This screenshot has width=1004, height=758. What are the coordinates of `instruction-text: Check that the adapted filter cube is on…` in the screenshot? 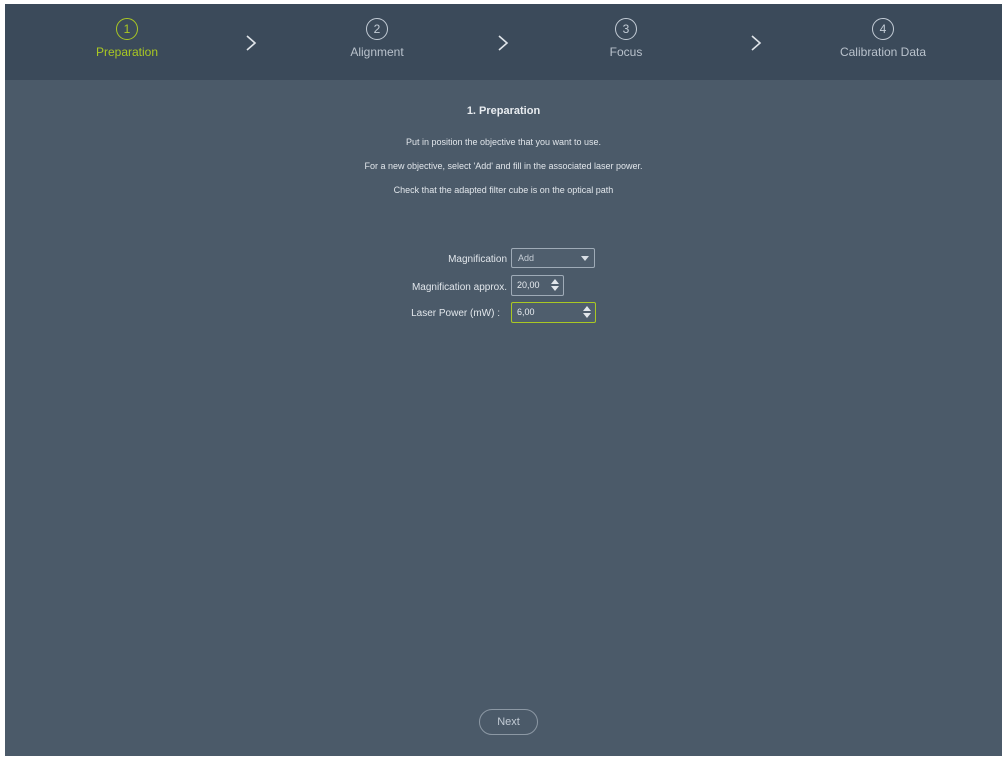 It's located at (503, 190).